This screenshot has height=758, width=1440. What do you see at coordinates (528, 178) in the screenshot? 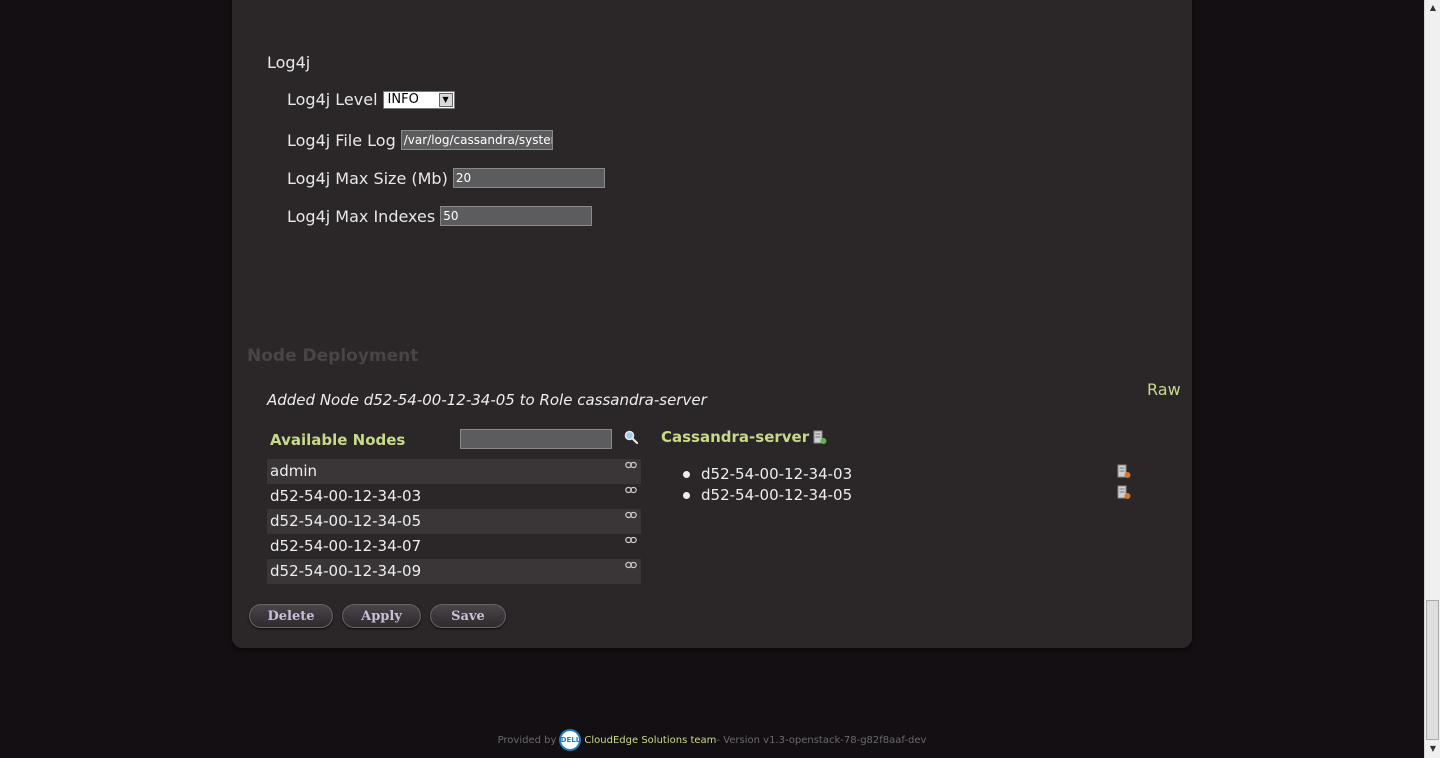
I see `log4j-max-size-input: 20` at bounding box center [528, 178].